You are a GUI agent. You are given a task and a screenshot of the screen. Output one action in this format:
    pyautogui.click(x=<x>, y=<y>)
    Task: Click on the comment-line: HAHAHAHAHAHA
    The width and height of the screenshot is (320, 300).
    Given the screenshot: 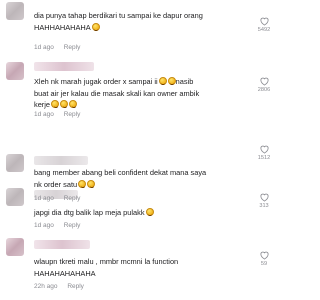 What is the action you would take?
    pyautogui.click(x=65, y=273)
    